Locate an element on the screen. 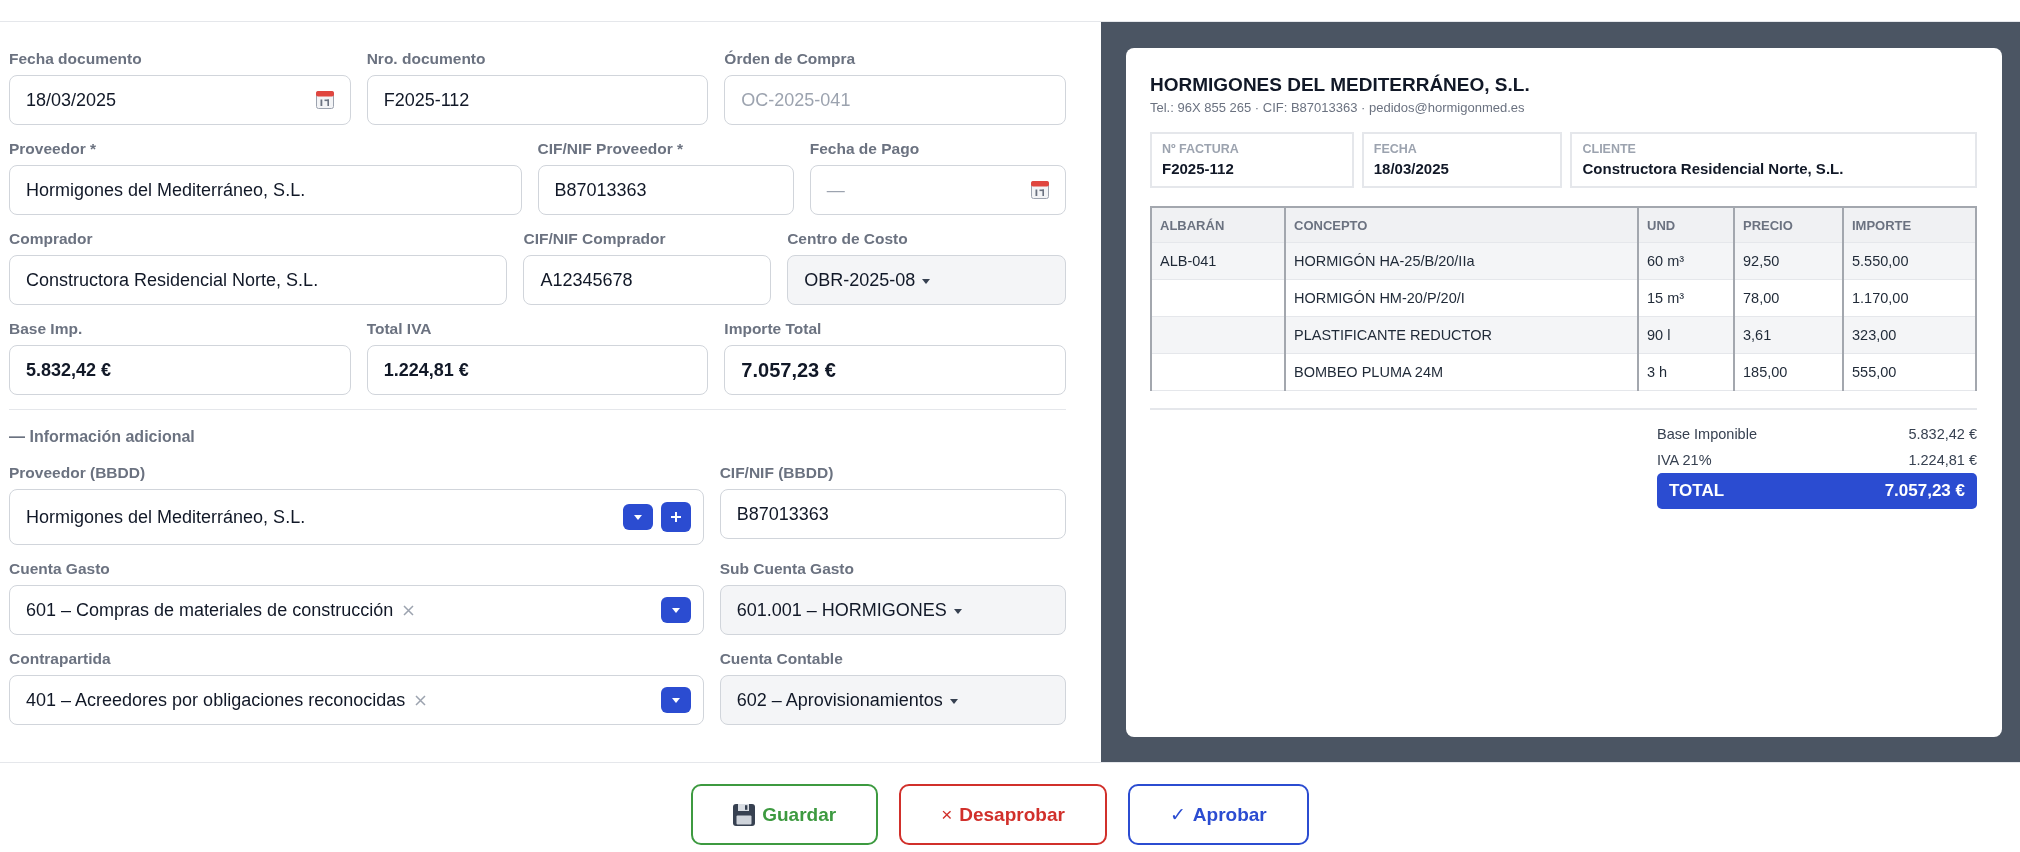 The image size is (2020, 852). info-value: F2025-112 is located at coordinates (1198, 169).